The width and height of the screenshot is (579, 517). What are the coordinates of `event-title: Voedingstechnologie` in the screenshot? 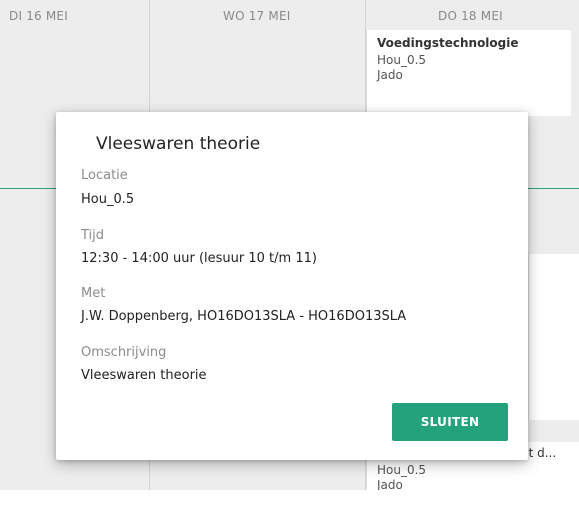 It's located at (448, 43).